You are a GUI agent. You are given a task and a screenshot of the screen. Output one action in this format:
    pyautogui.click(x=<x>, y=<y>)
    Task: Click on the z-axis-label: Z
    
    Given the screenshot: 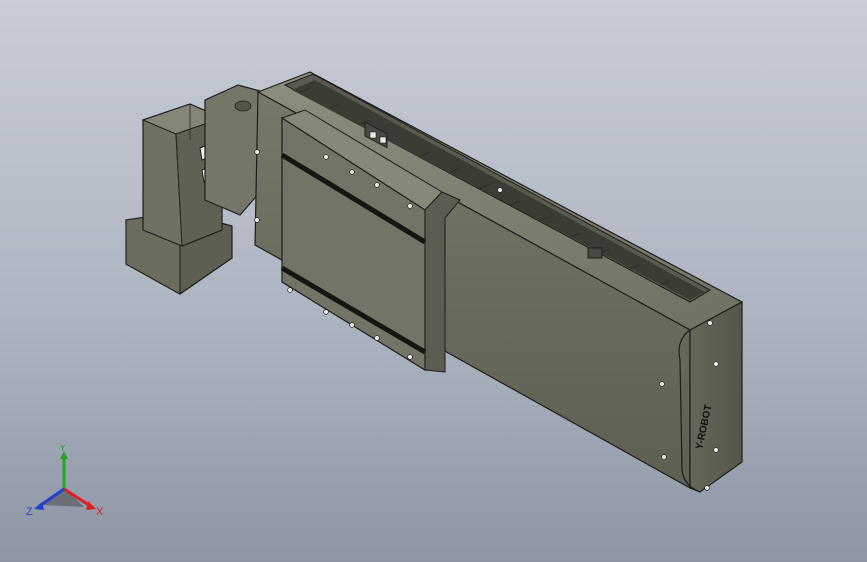 What is the action you would take?
    pyautogui.click(x=29, y=512)
    